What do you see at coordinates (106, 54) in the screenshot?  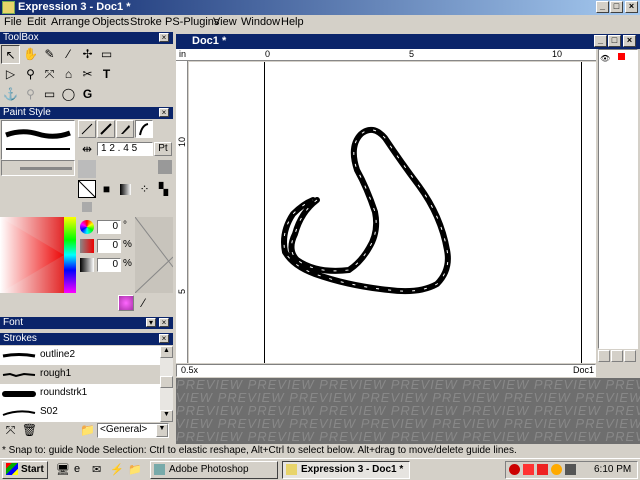 I see `marquee-icon: ▭` at bounding box center [106, 54].